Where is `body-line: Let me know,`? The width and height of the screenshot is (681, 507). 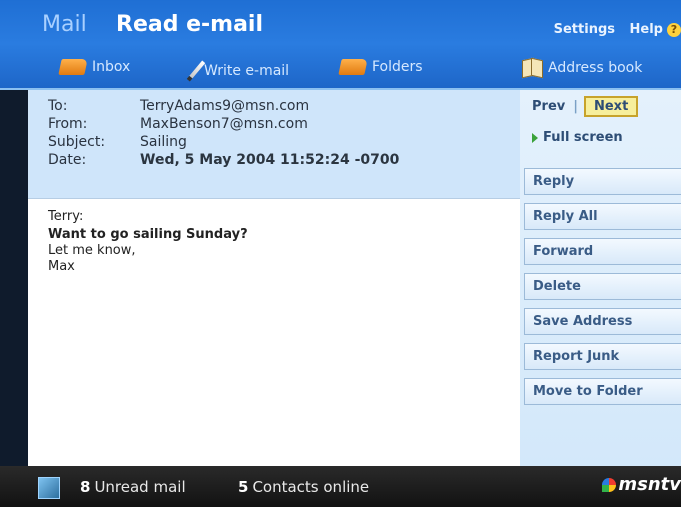
body-line: Let me know, is located at coordinates (92, 250).